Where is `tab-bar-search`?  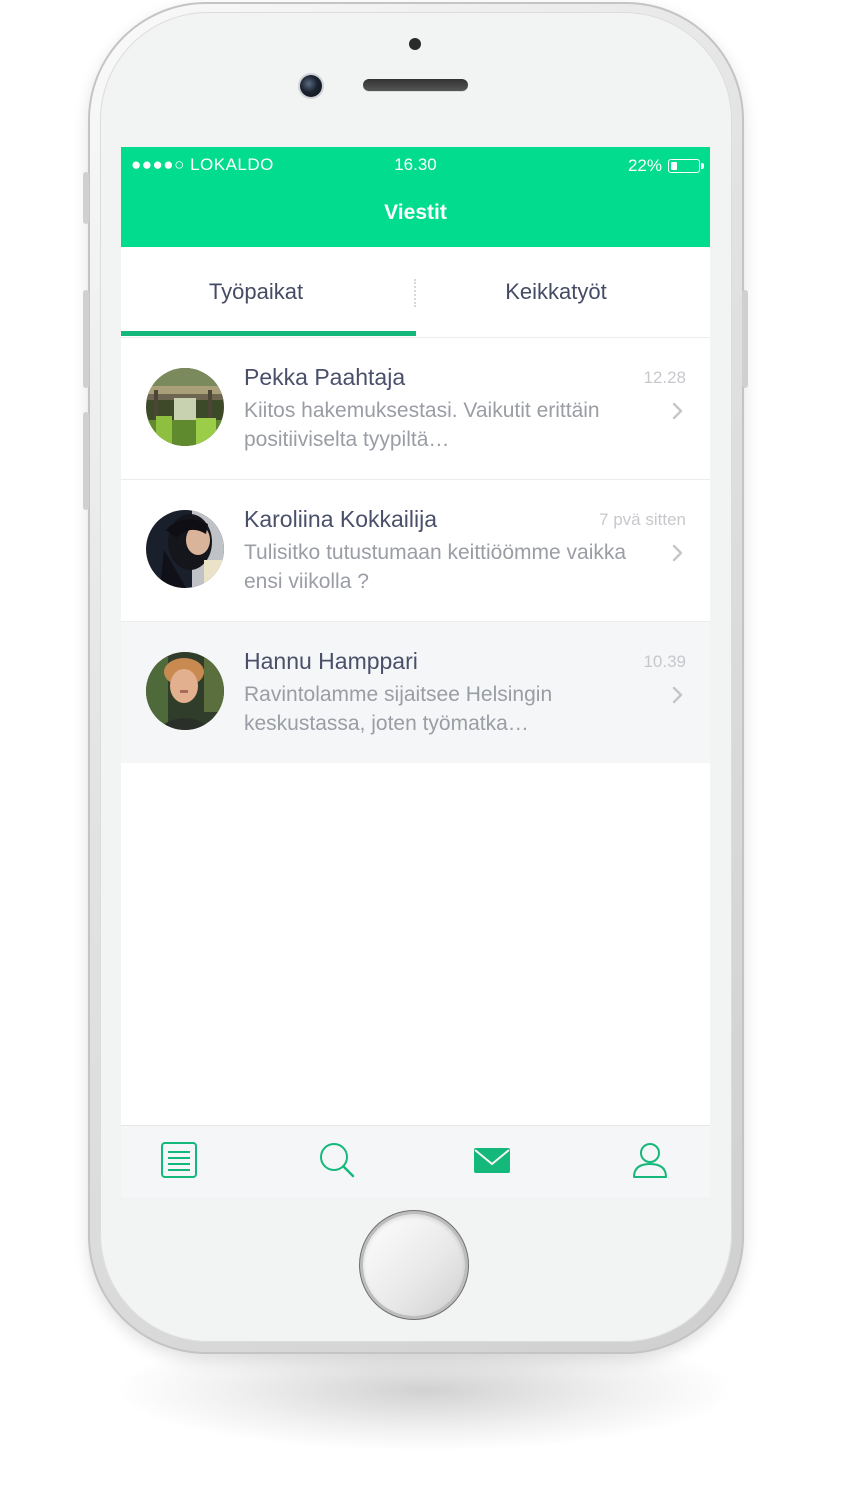
tab-bar-search is located at coordinates (337, 1160).